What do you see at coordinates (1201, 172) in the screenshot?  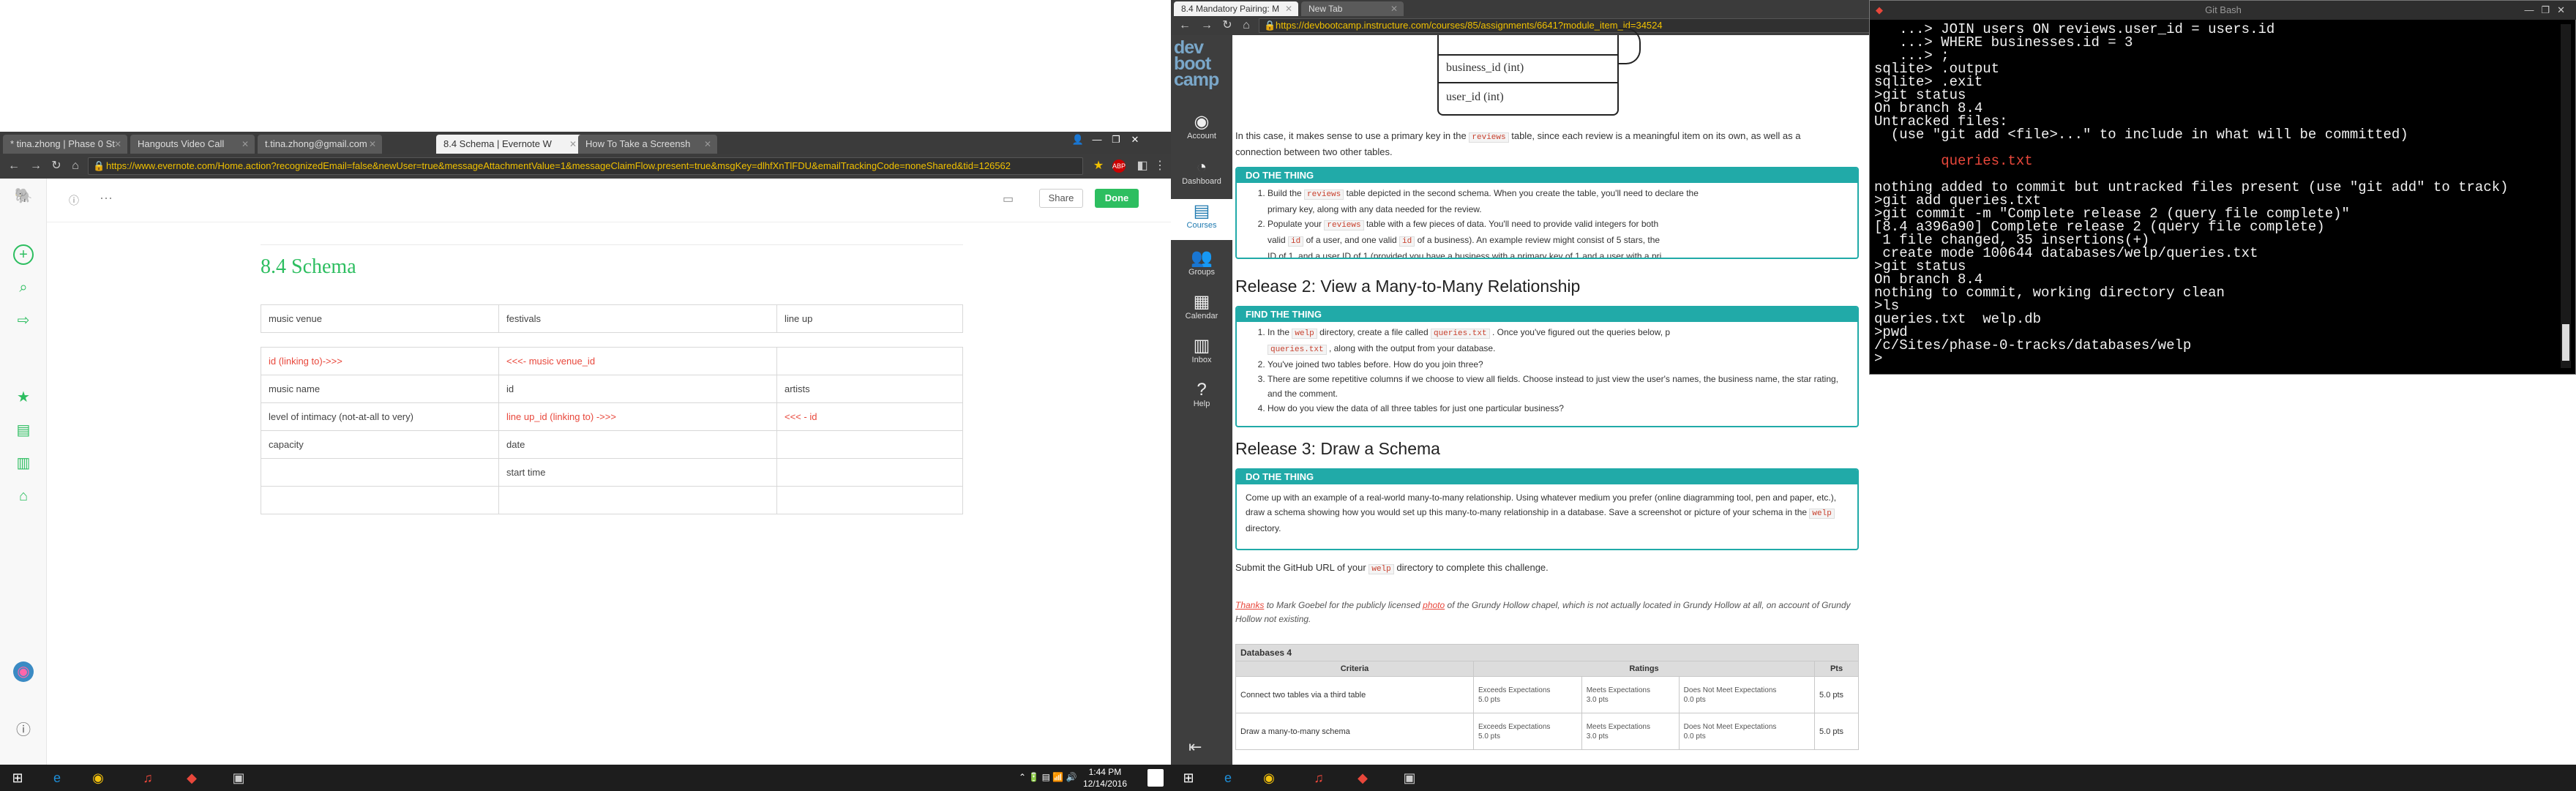 I see `nav-dashboard: ◔ Dashboard` at bounding box center [1201, 172].